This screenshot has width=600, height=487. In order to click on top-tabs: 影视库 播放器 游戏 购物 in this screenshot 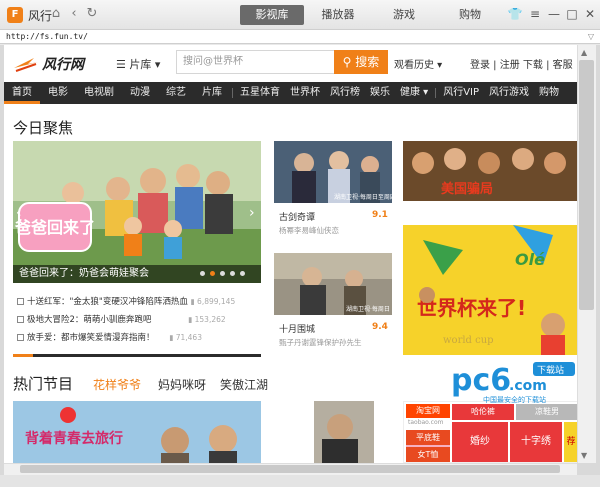, I will do `click(372, 15)`.